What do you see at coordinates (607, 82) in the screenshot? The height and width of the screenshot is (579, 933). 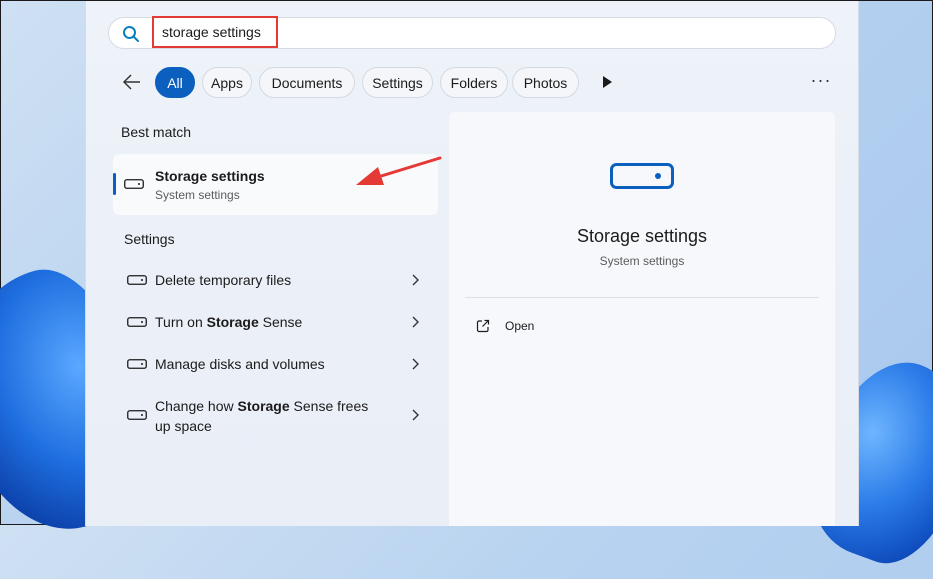 I see `play-icon` at bounding box center [607, 82].